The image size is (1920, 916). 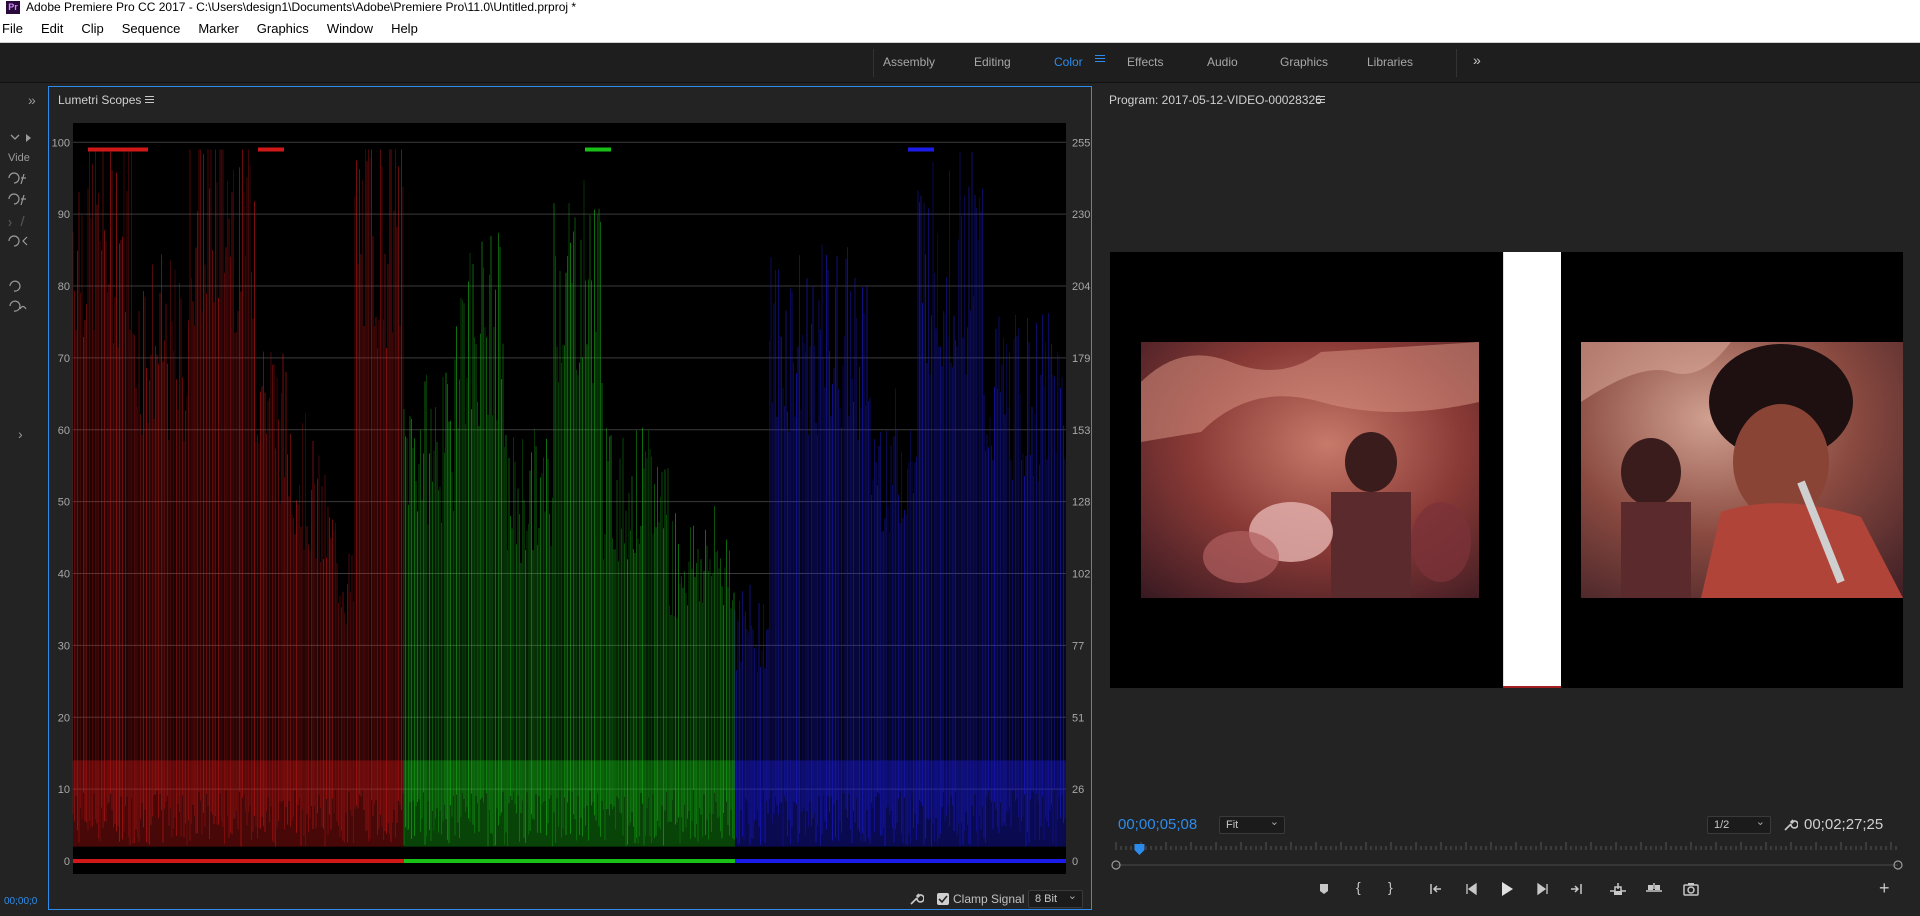 I want to click on scope-tick-left: 100, so click(x=61, y=143).